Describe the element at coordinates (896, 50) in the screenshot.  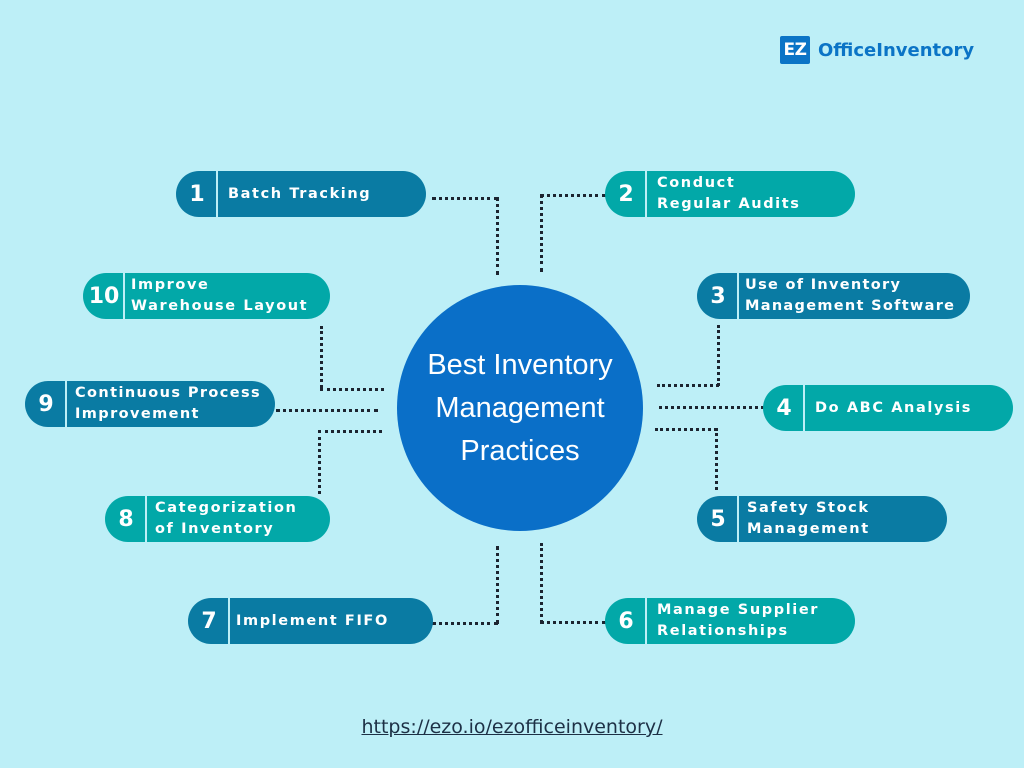
I see `brand-name: OfficeInventory` at that location.